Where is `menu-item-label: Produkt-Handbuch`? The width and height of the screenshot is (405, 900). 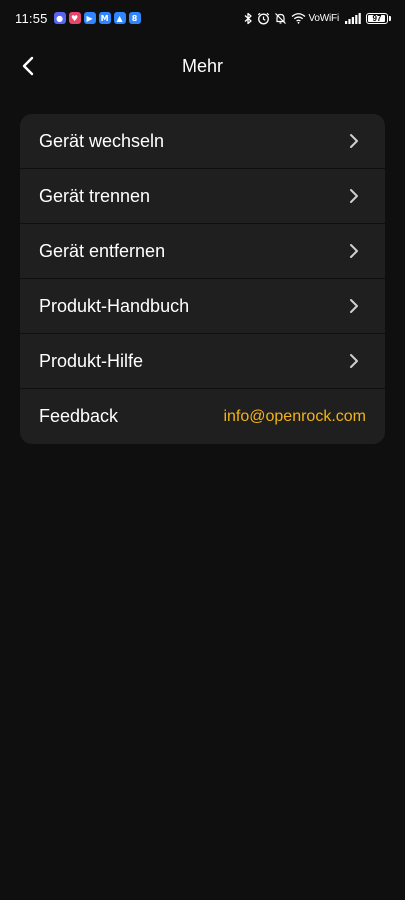
menu-item-label: Produkt-Handbuch is located at coordinates (114, 305).